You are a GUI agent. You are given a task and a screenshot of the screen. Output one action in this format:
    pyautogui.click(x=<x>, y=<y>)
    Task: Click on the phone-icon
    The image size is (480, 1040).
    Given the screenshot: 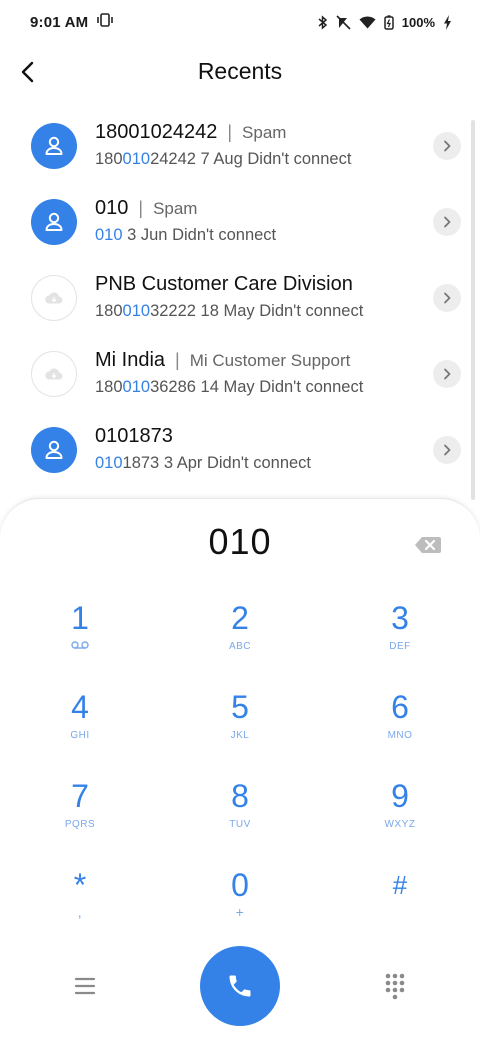 What is the action you would take?
    pyautogui.click(x=240, y=986)
    